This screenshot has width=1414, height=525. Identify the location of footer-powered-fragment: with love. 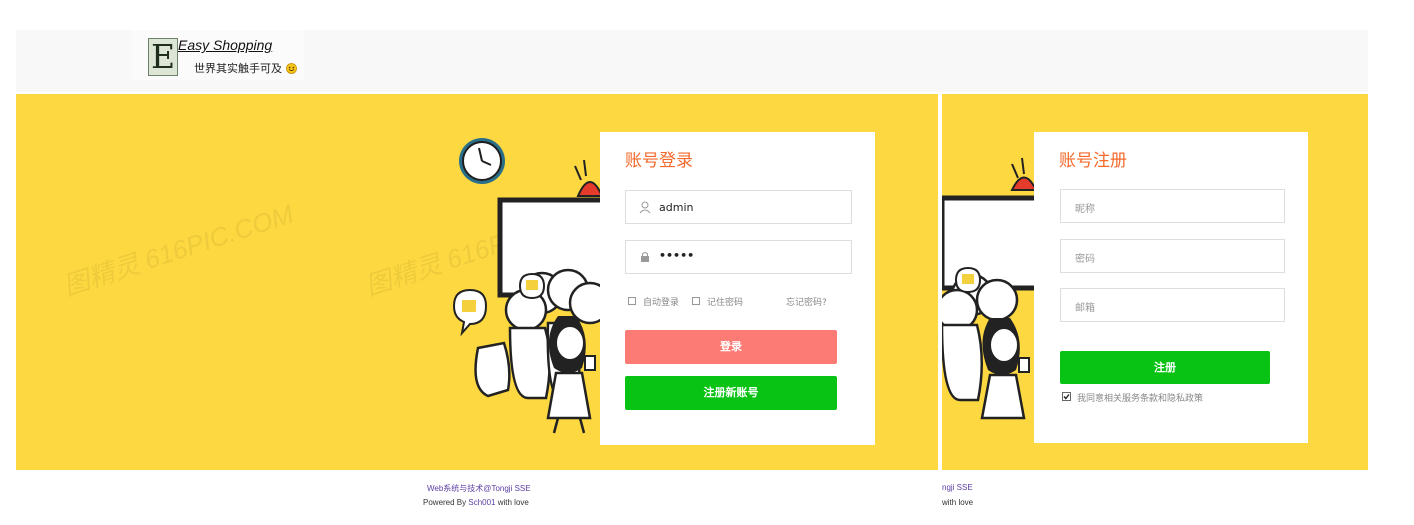
(957, 502).